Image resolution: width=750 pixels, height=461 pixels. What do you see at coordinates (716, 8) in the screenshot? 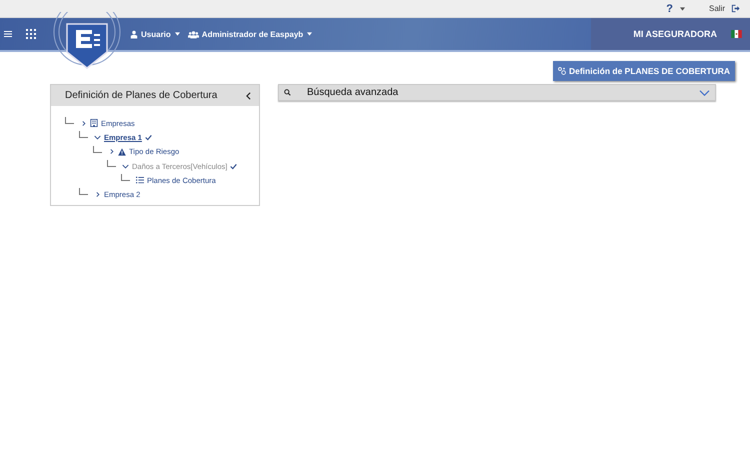
I see `logout-link: Salir` at bounding box center [716, 8].